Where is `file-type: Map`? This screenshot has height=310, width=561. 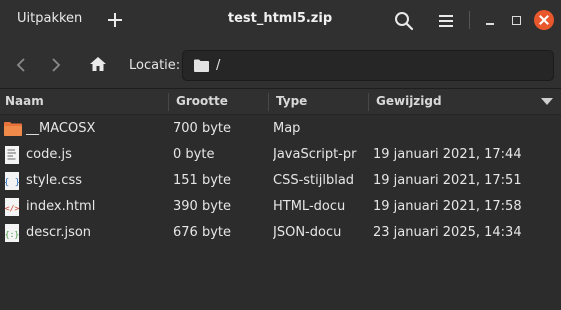
file-type: Map is located at coordinates (287, 128).